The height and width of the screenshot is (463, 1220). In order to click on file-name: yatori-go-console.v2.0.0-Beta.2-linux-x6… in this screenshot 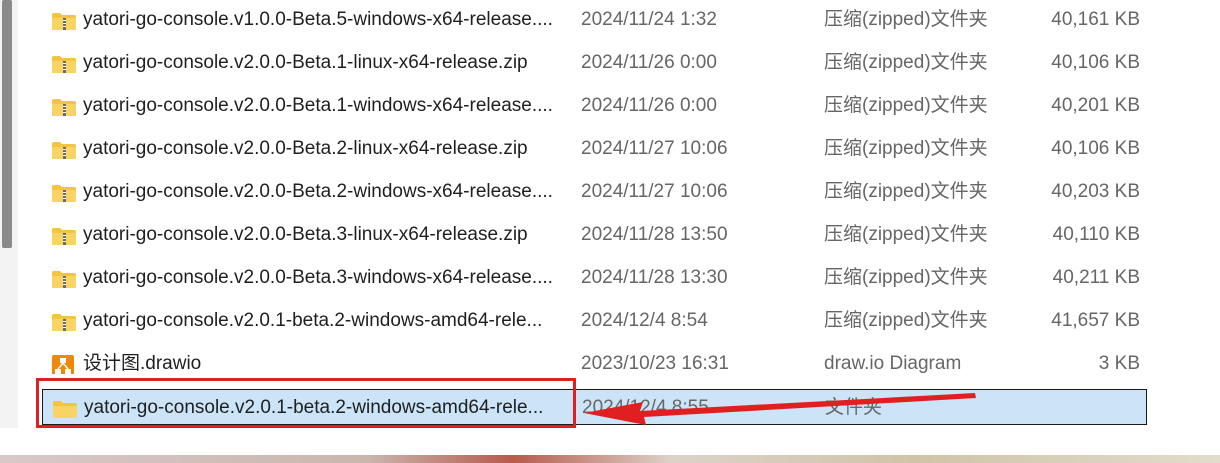, I will do `click(305, 148)`.